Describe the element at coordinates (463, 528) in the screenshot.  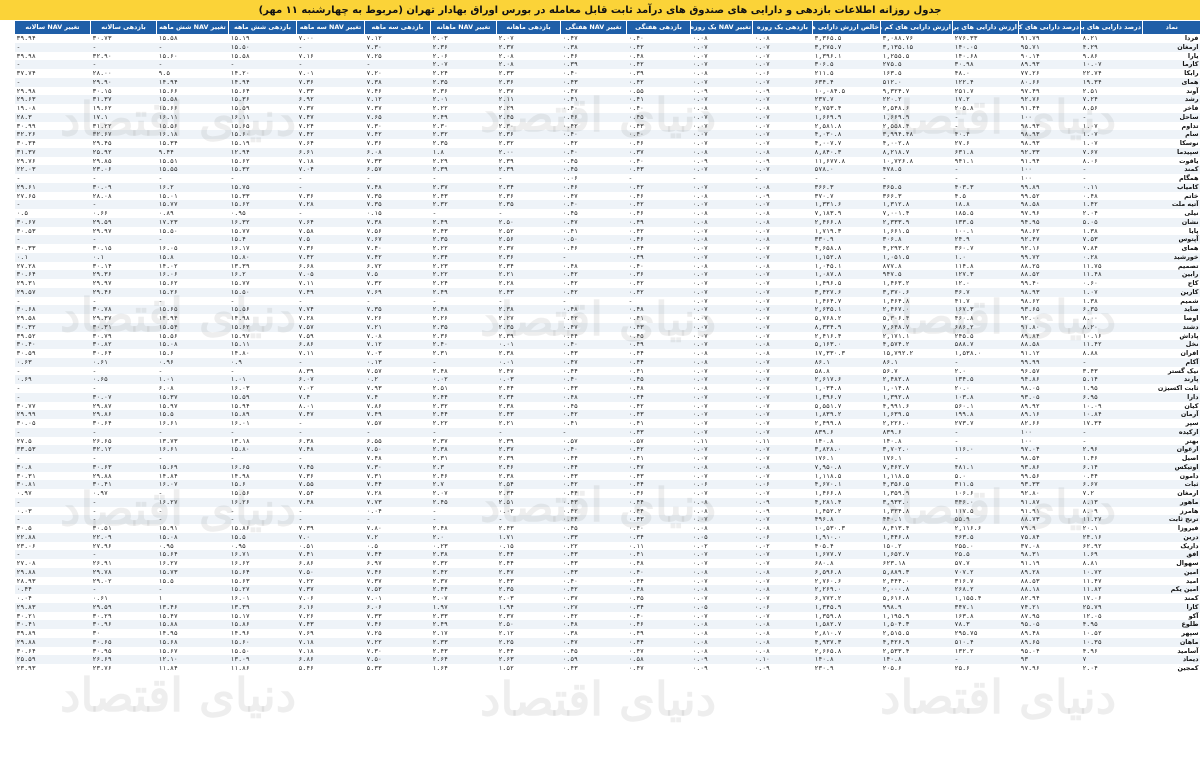
I see `table-cell: ۲.۴۸` at that location.